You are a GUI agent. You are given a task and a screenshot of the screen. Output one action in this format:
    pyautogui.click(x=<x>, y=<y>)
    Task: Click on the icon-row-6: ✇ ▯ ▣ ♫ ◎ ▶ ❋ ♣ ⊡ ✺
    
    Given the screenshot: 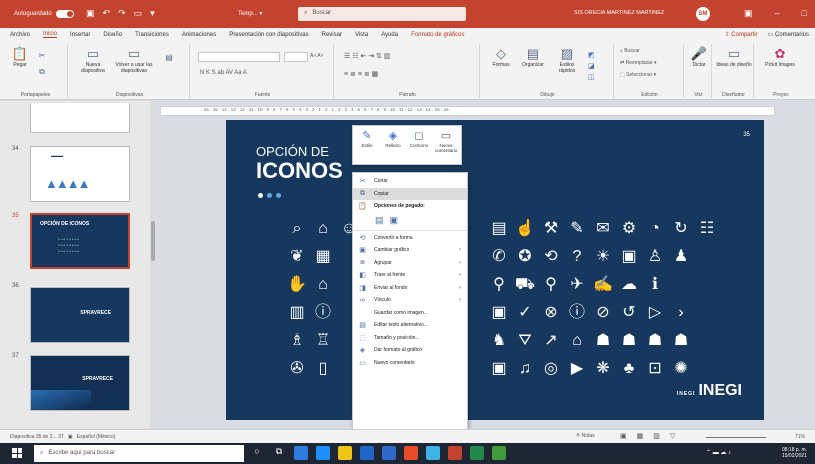 What is the action you would take?
    pyautogui.click(x=489, y=369)
    